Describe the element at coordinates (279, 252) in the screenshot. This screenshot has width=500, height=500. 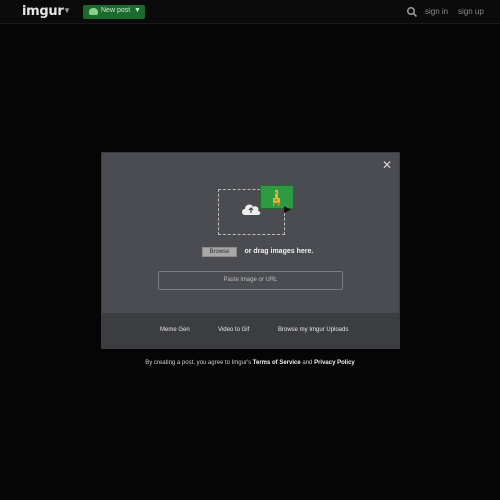
I see `drag-instructions: or drag images here.` at that location.